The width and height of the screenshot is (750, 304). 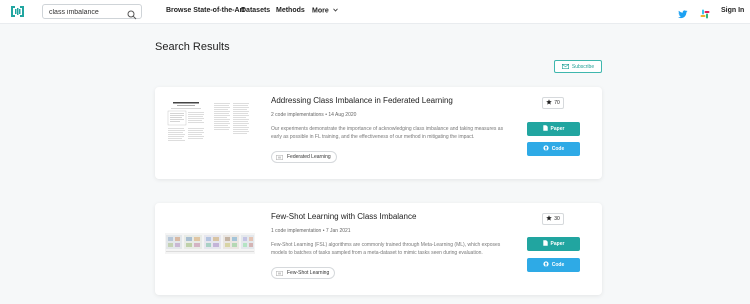 I want to click on nav-datasets: Datasets, so click(x=255, y=10).